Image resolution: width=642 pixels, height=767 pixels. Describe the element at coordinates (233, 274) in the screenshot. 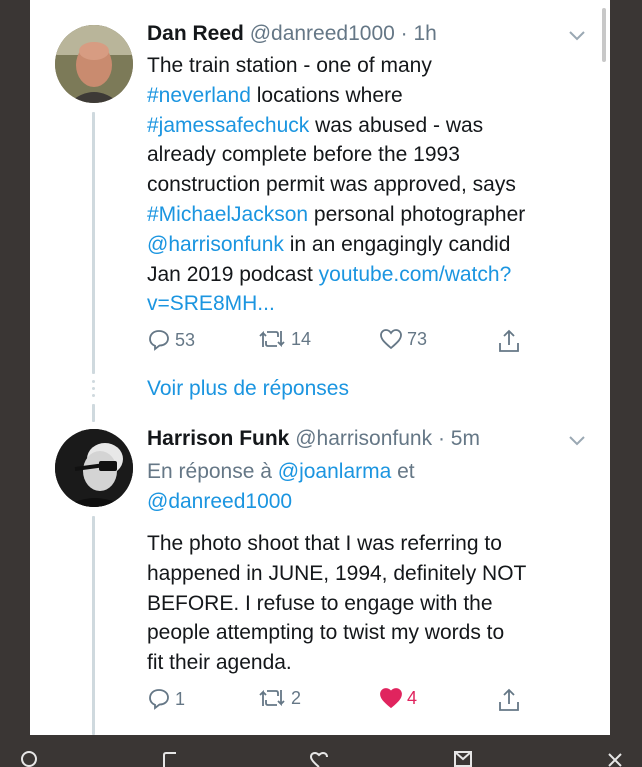

I see `tweet-text-segment: Jan 2019 podcast` at that location.